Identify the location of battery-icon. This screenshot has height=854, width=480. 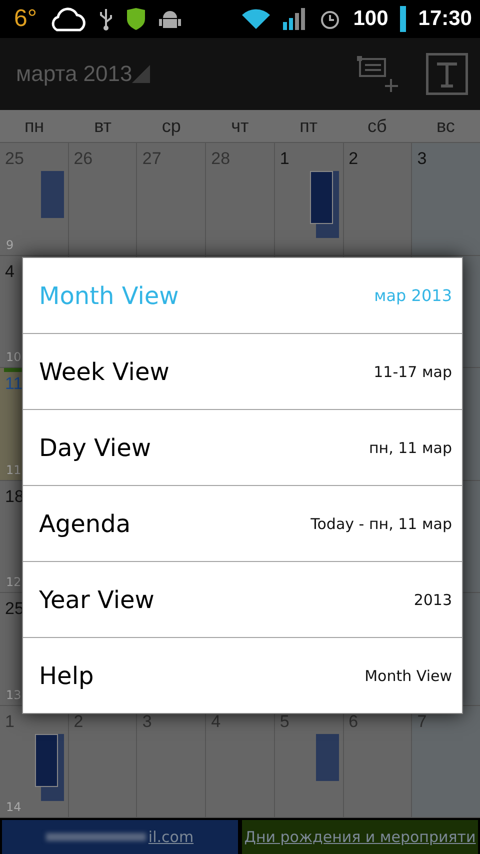
(403, 19).